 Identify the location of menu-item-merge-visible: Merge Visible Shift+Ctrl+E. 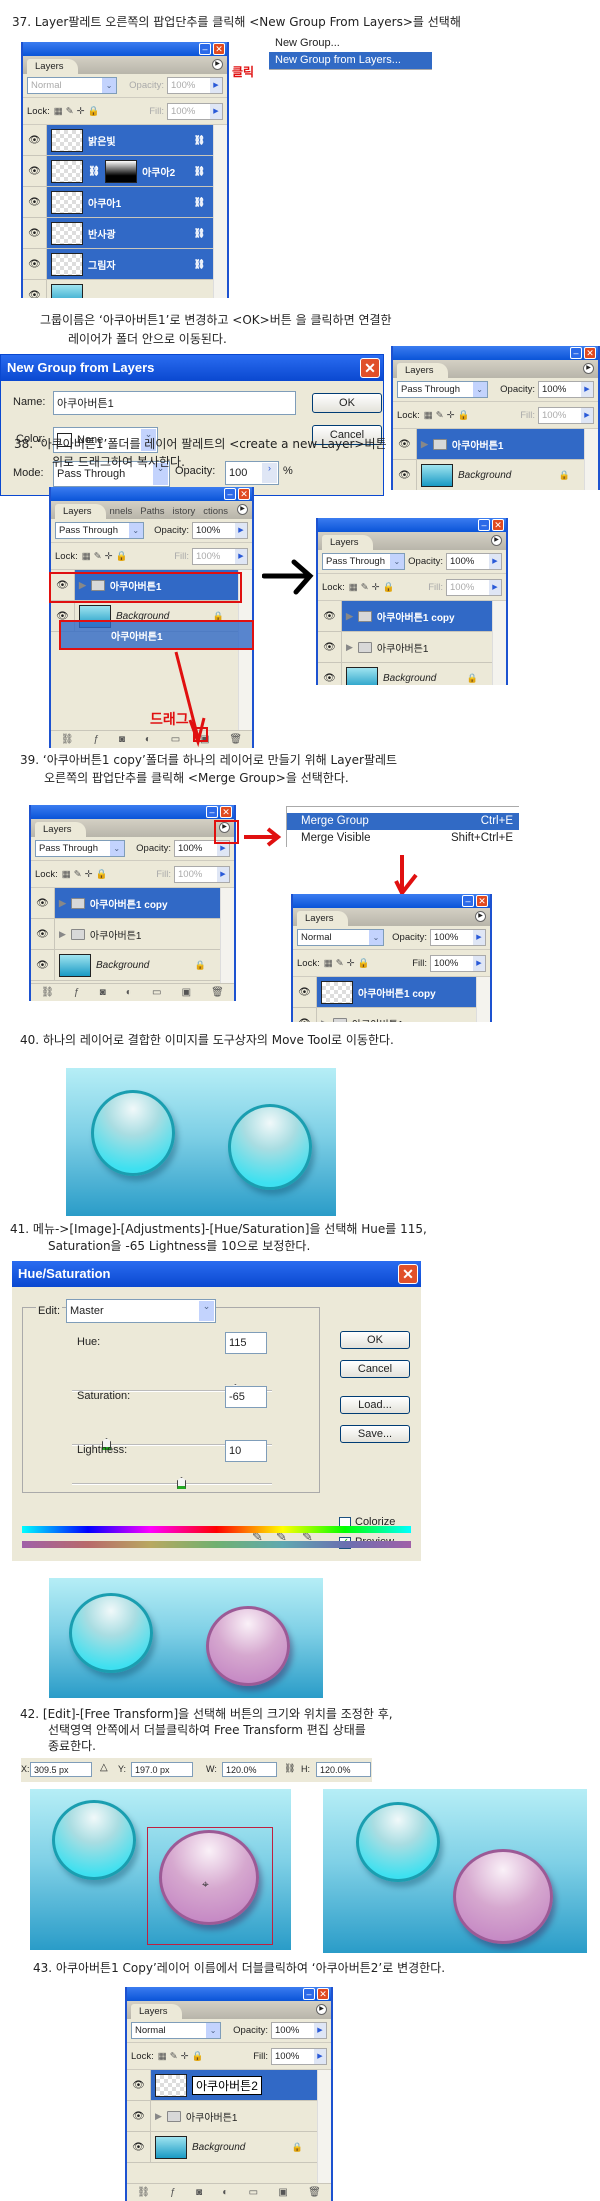
(403, 838).